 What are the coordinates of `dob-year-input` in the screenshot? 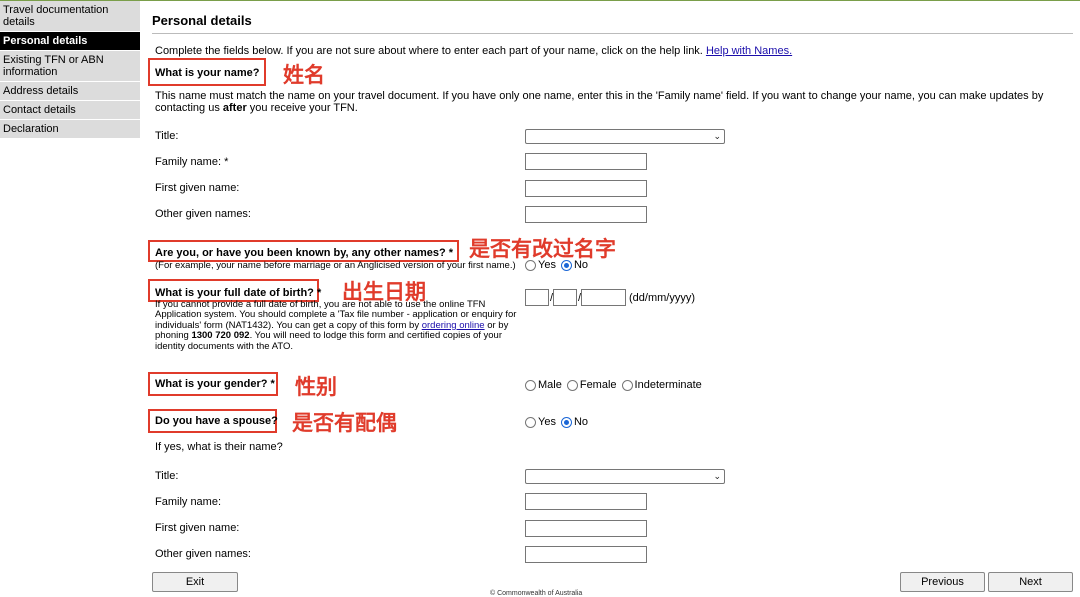 It's located at (603, 297).